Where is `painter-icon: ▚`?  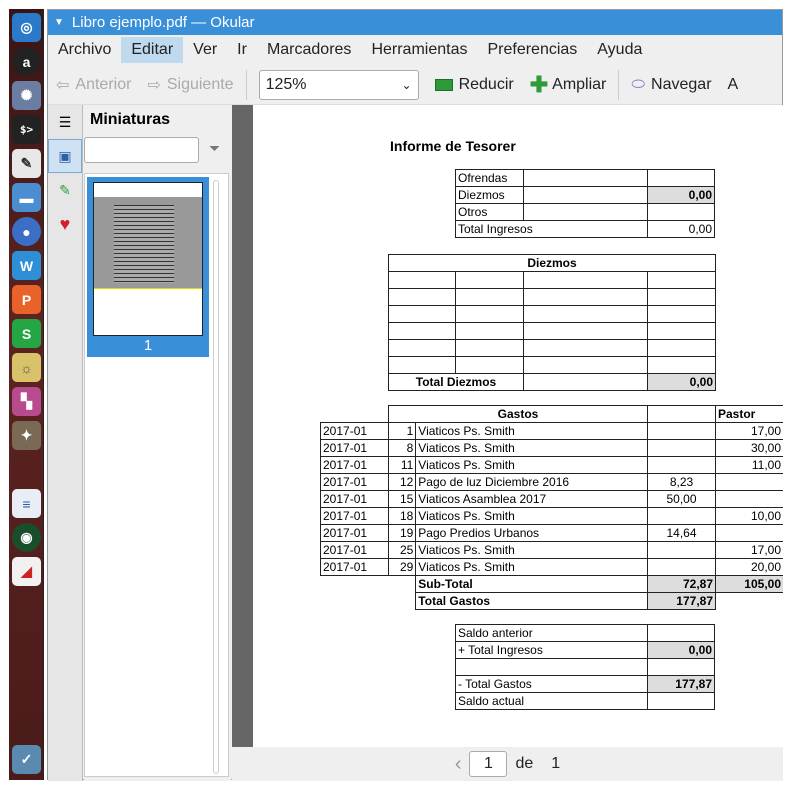
painter-icon: ▚ is located at coordinates (26, 401).